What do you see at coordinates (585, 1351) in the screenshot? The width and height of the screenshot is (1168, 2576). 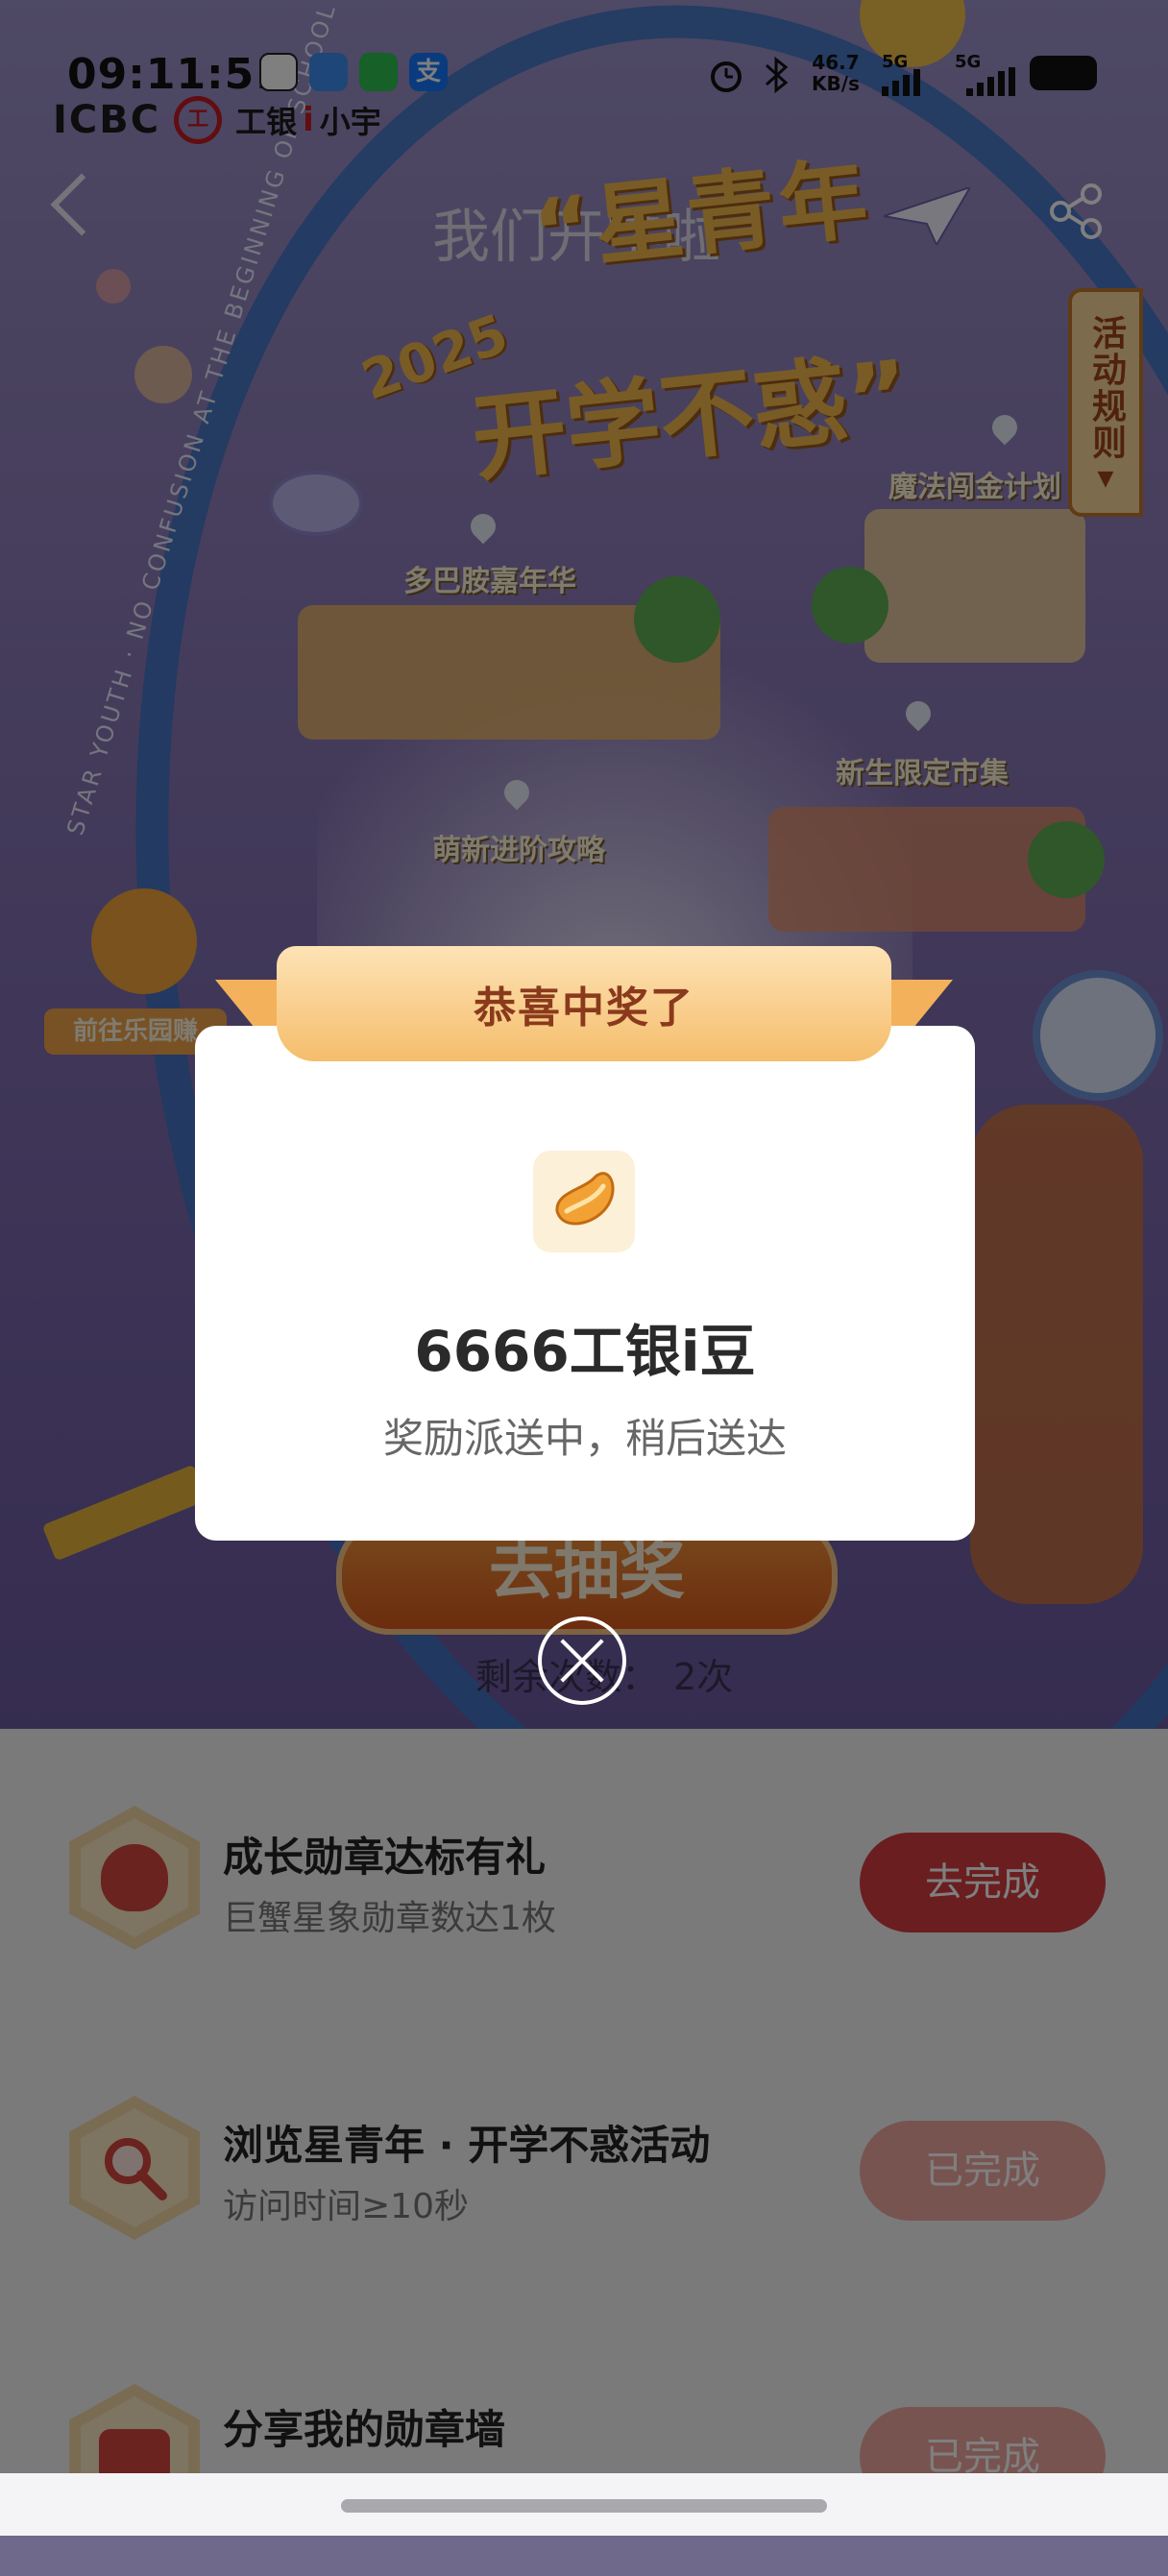 I see `prize-name: 6666工银i豆` at bounding box center [585, 1351].